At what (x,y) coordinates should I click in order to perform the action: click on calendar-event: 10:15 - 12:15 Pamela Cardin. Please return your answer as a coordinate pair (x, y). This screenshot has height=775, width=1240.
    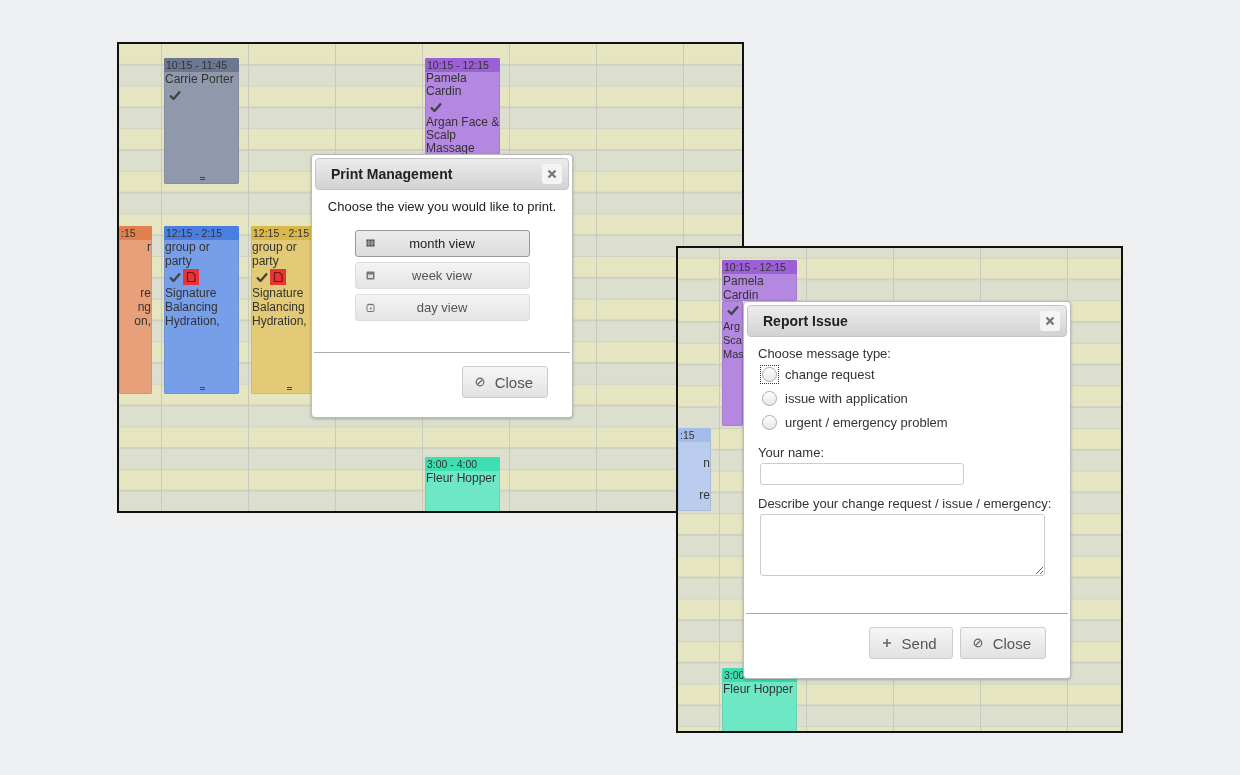
    Looking at the image, I should click on (759, 280).